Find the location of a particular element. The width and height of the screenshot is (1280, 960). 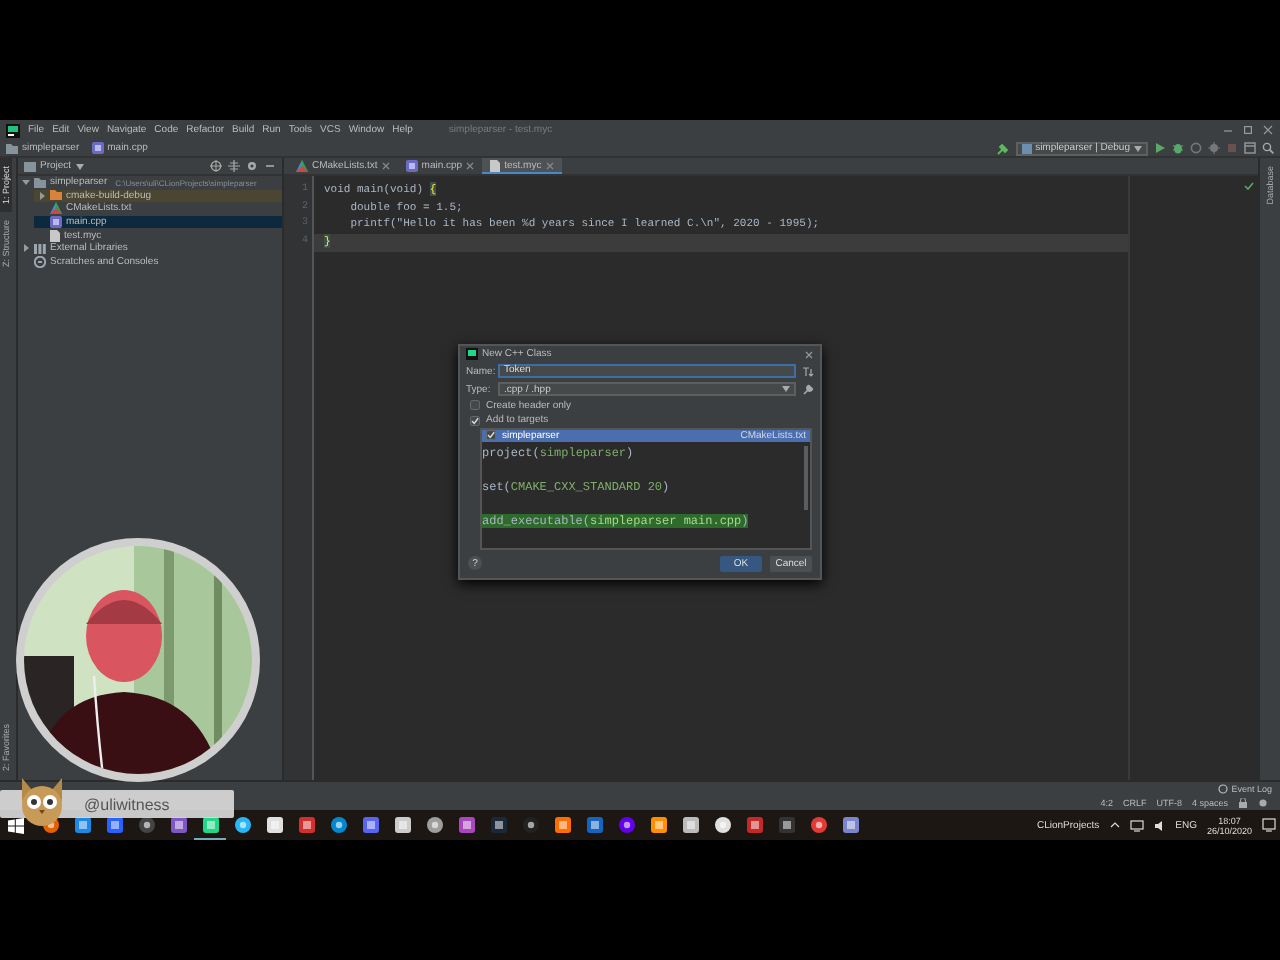

search-icon is located at coordinates (1268, 148).